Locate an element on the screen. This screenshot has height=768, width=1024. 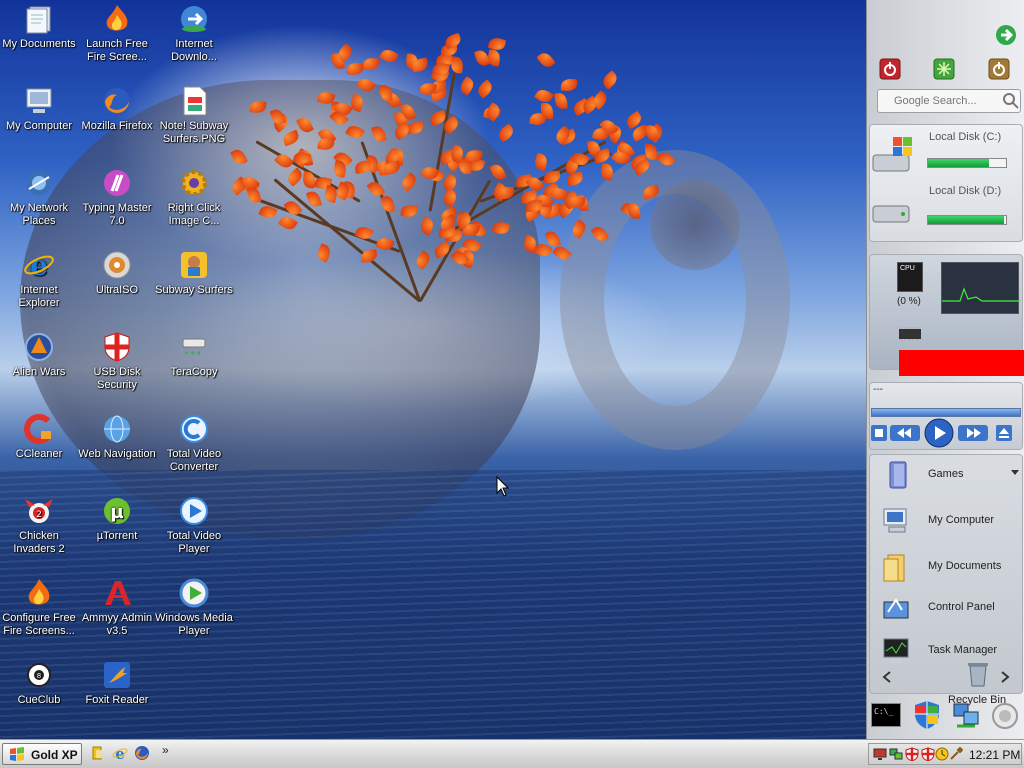
play-icon is located at coordinates (939, 433).